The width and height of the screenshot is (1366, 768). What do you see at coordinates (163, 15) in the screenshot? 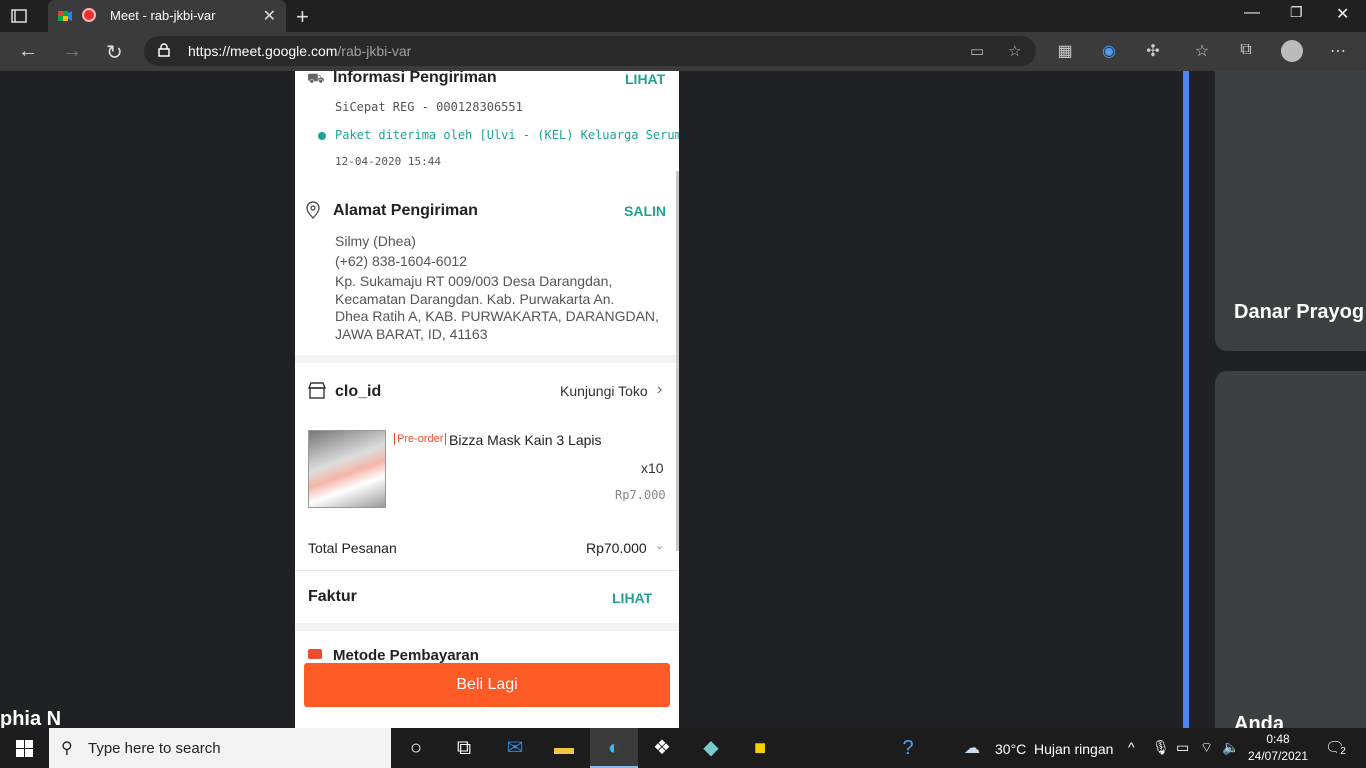
I see `tab-title: Meet - rab-jkbi-var` at bounding box center [163, 15].